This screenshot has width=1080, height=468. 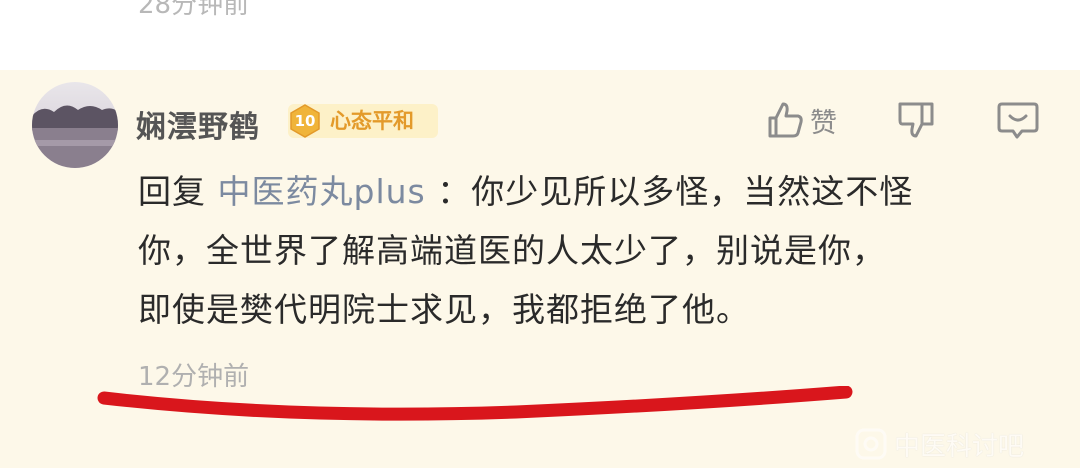 I want to click on like-button: 赞, so click(x=801, y=120).